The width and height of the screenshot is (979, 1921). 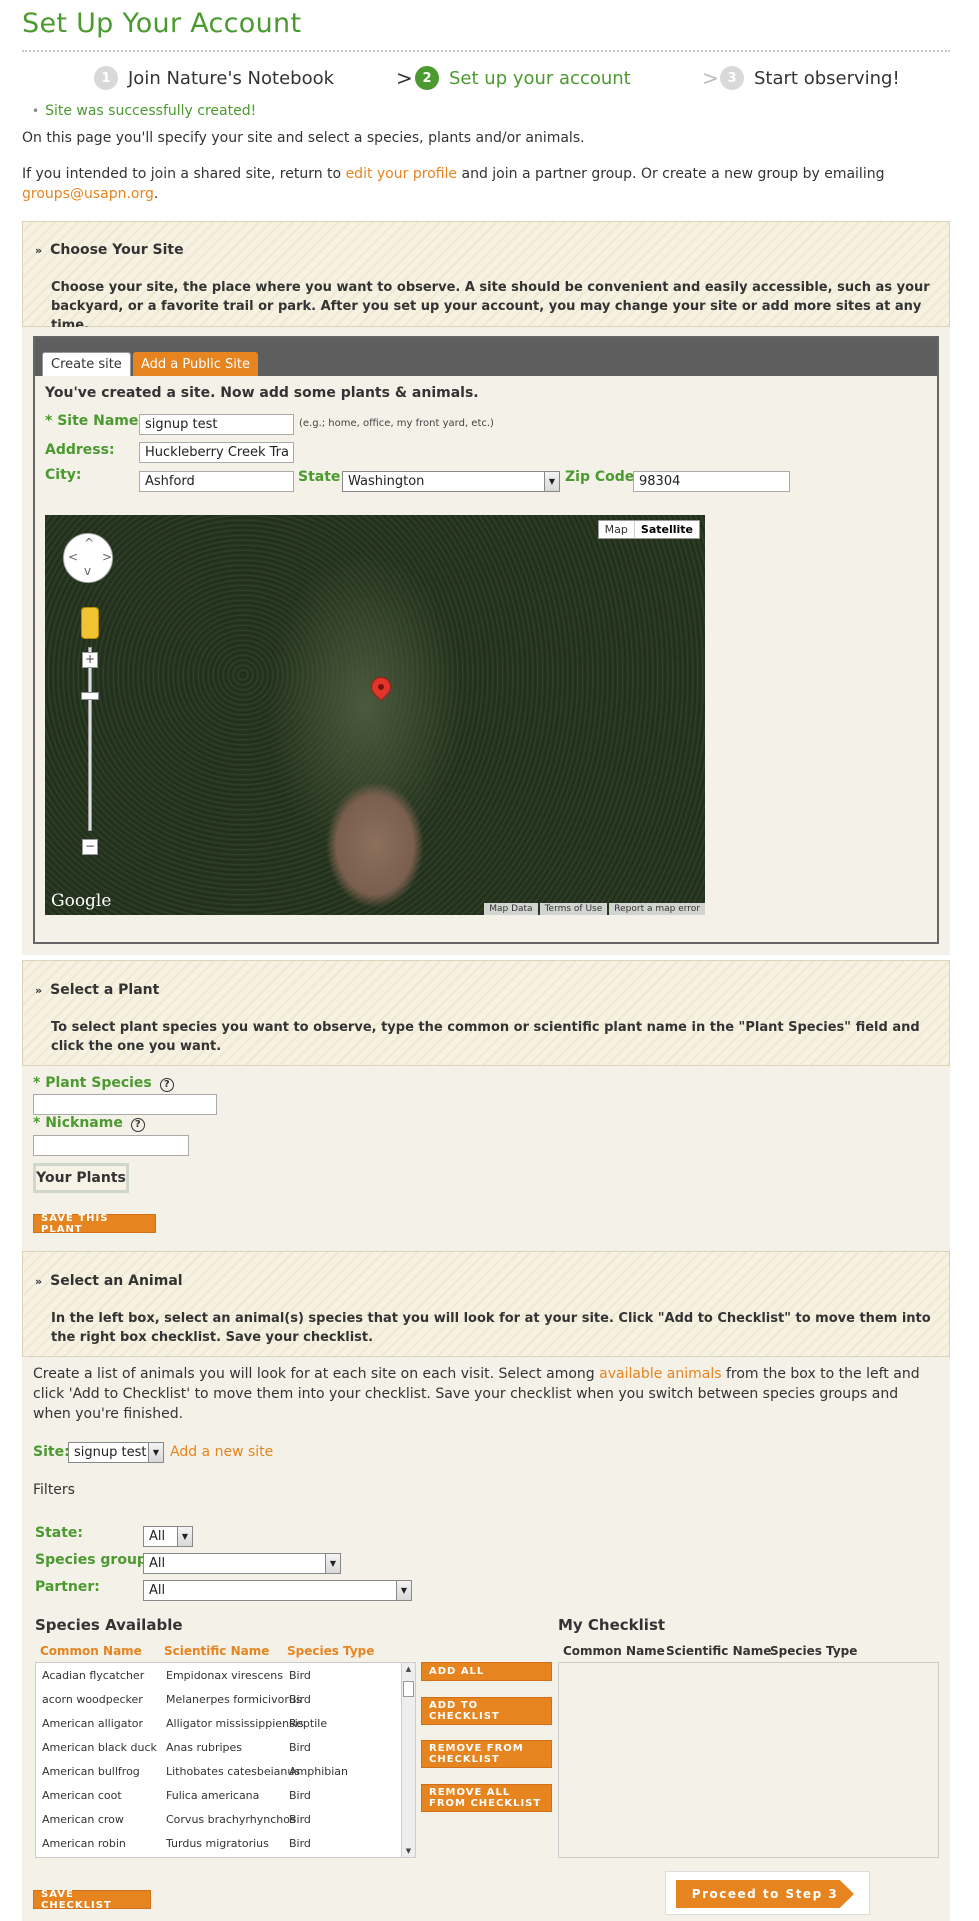 What do you see at coordinates (616, 529) in the screenshot?
I see `map-type-map-button: Map` at bounding box center [616, 529].